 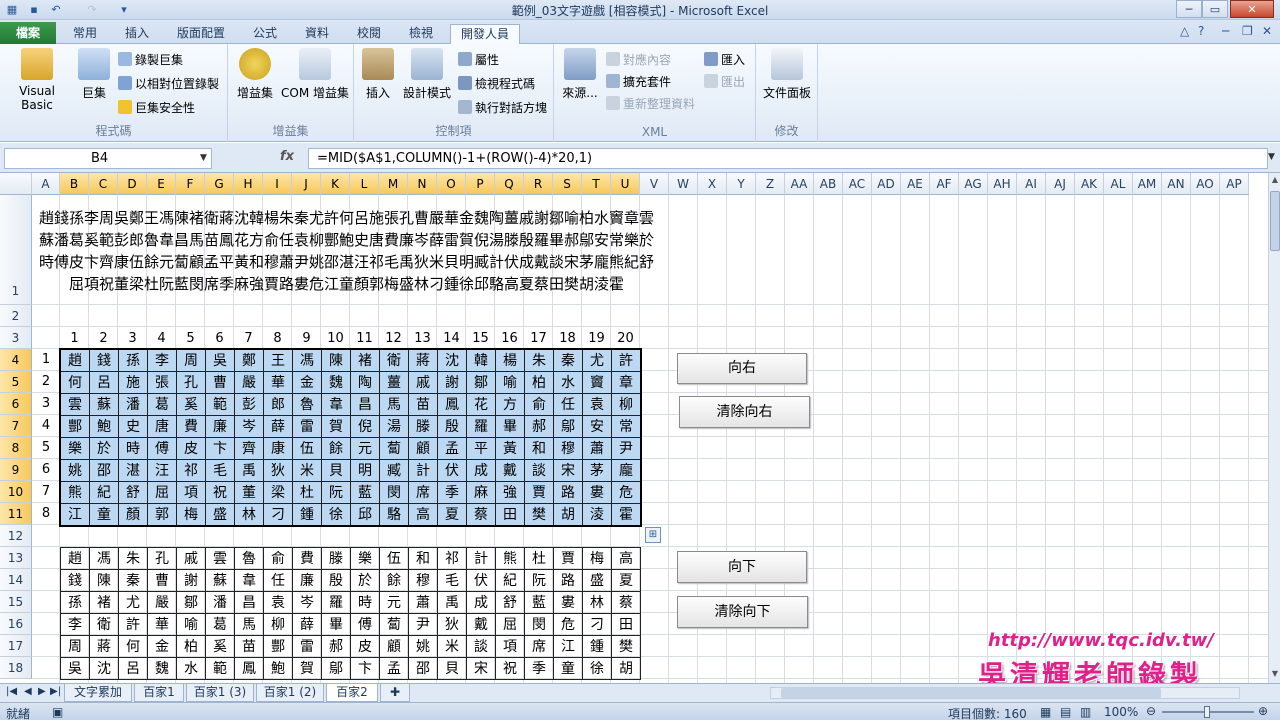 What do you see at coordinates (1189, 9) in the screenshot?
I see `minimize-button: ─` at bounding box center [1189, 9].